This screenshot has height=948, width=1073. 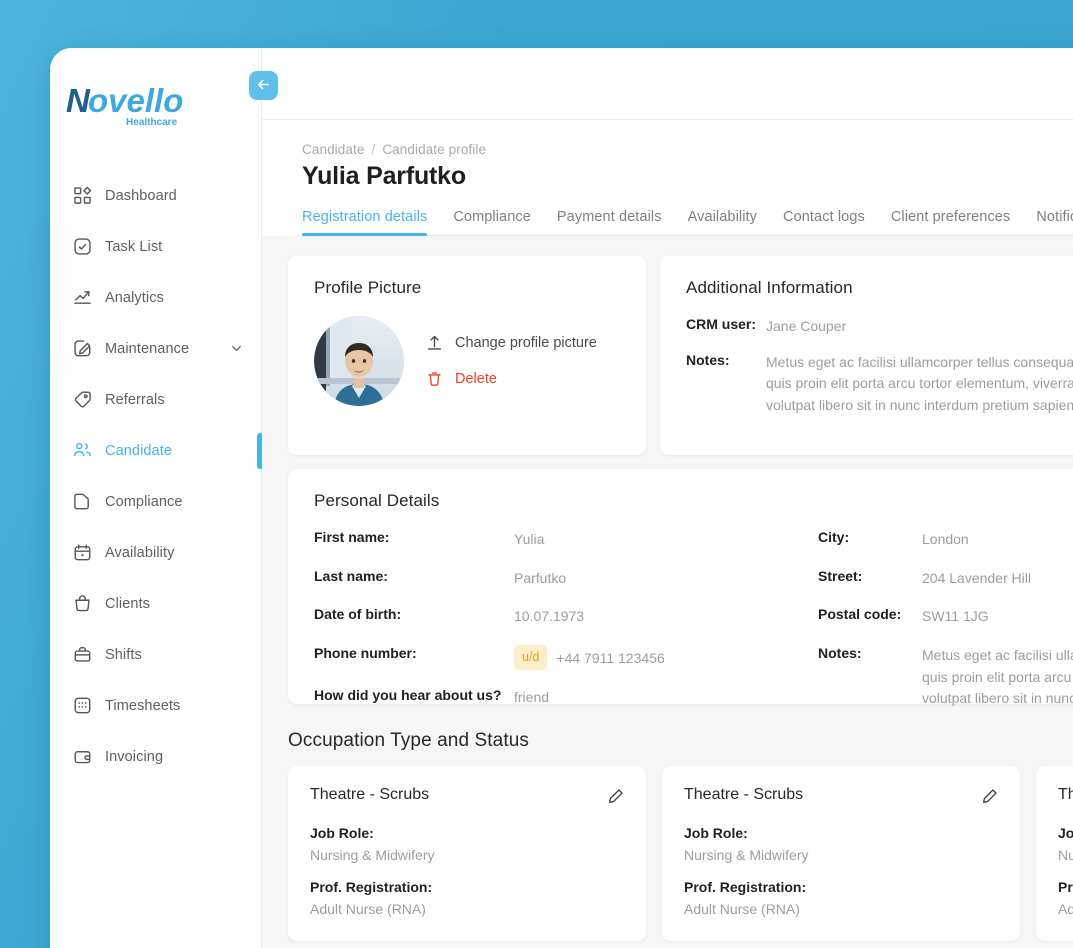 I want to click on novello-logo-icon: N ovello Healthcare, so click(x=124, y=105).